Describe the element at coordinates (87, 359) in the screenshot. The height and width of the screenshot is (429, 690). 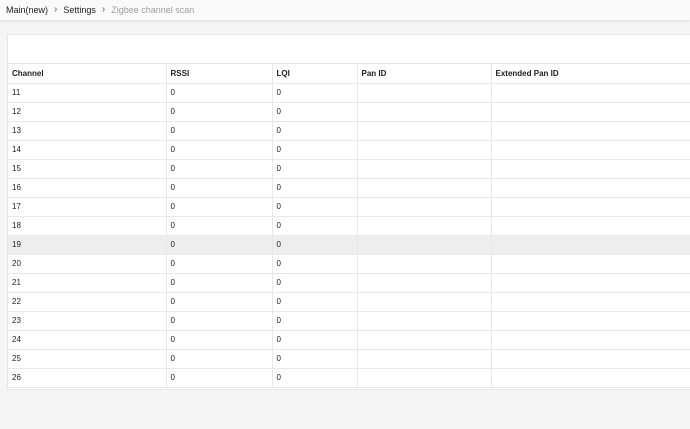
I see `cell-channel: 25` at that location.